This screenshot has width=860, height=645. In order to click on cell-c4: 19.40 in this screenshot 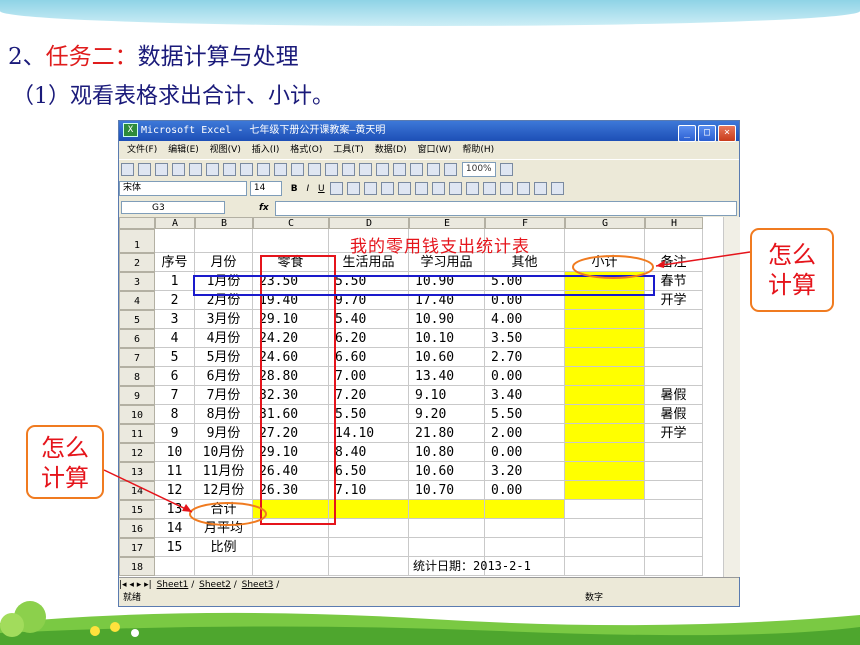, I will do `click(291, 300)`.